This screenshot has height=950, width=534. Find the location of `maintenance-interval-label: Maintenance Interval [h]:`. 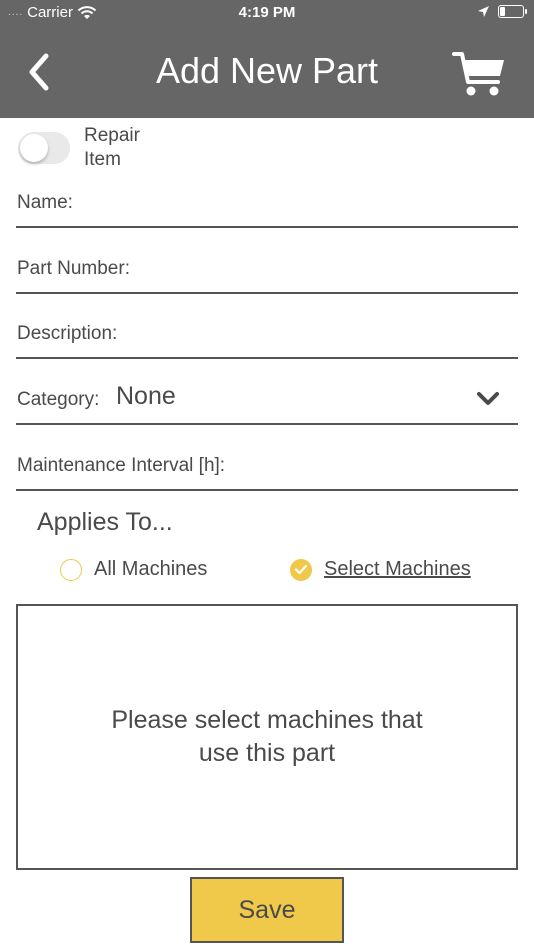

maintenance-interval-label: Maintenance Interval [h]: is located at coordinates (121, 465).